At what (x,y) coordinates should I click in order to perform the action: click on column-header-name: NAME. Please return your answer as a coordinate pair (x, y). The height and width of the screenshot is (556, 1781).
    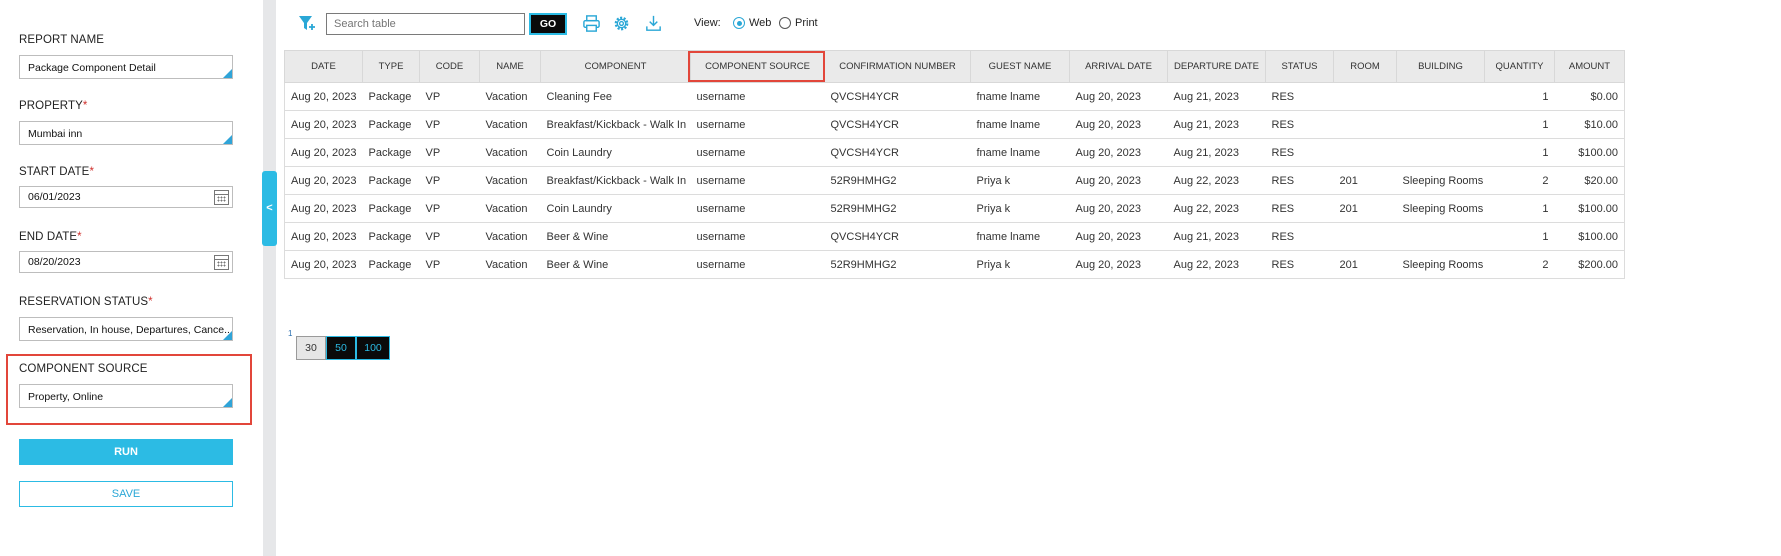
    Looking at the image, I should click on (510, 66).